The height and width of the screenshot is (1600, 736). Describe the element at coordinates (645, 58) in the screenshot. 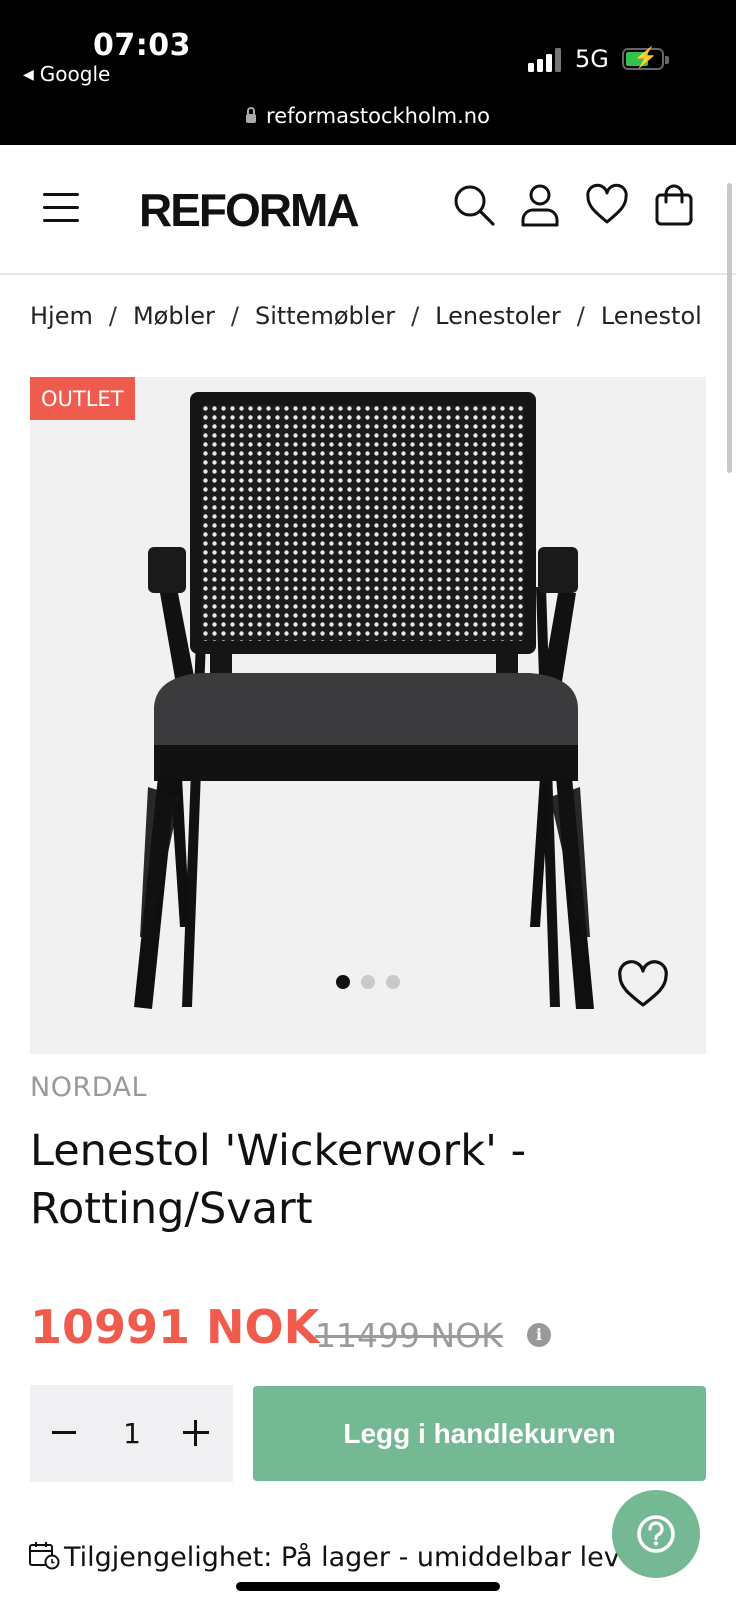

I see `battery-icon: ⚡` at that location.